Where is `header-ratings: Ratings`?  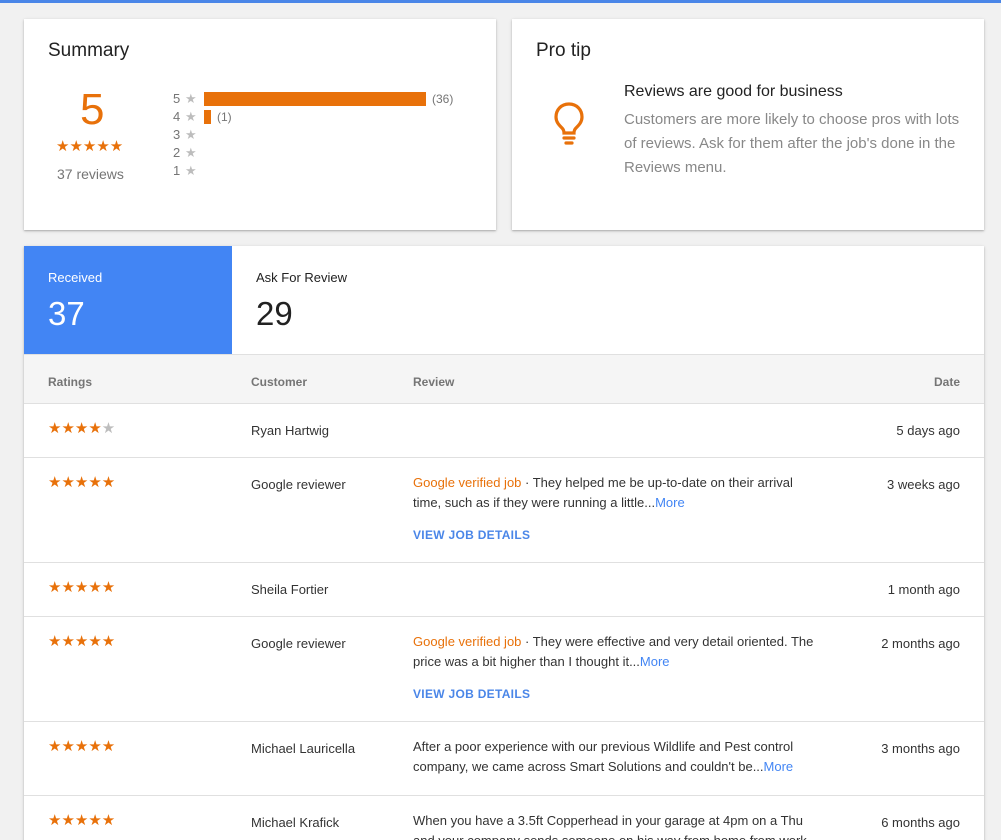
header-ratings: Ratings is located at coordinates (70, 382).